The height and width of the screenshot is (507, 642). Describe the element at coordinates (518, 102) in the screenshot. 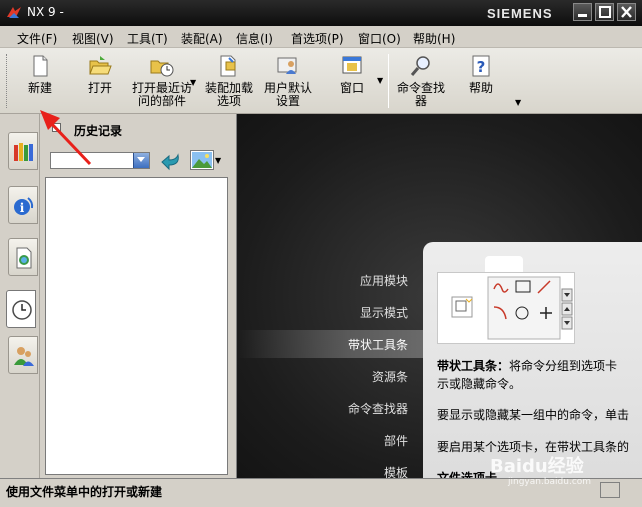

I see `toolbar-options-icon: ▼` at that location.